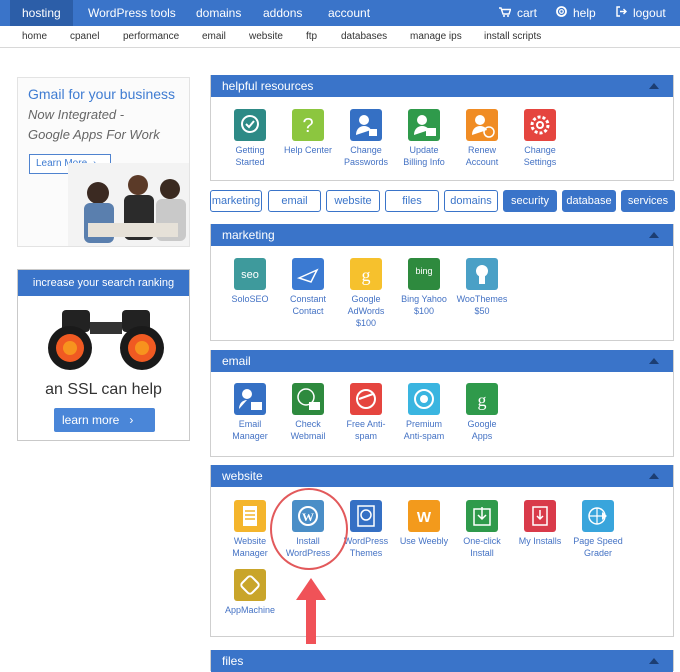 Image resolution: width=680 pixels, height=672 pixels. I want to click on page-speed-grader-link: Page Speed Grader, so click(598, 529).